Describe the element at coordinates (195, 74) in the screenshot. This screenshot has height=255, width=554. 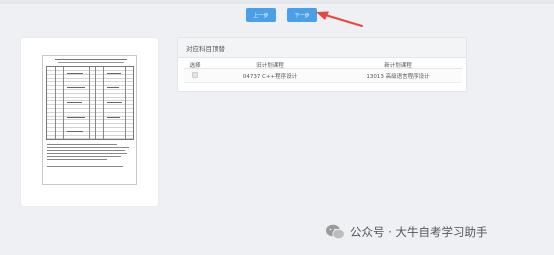
I see `row-checkbox` at that location.